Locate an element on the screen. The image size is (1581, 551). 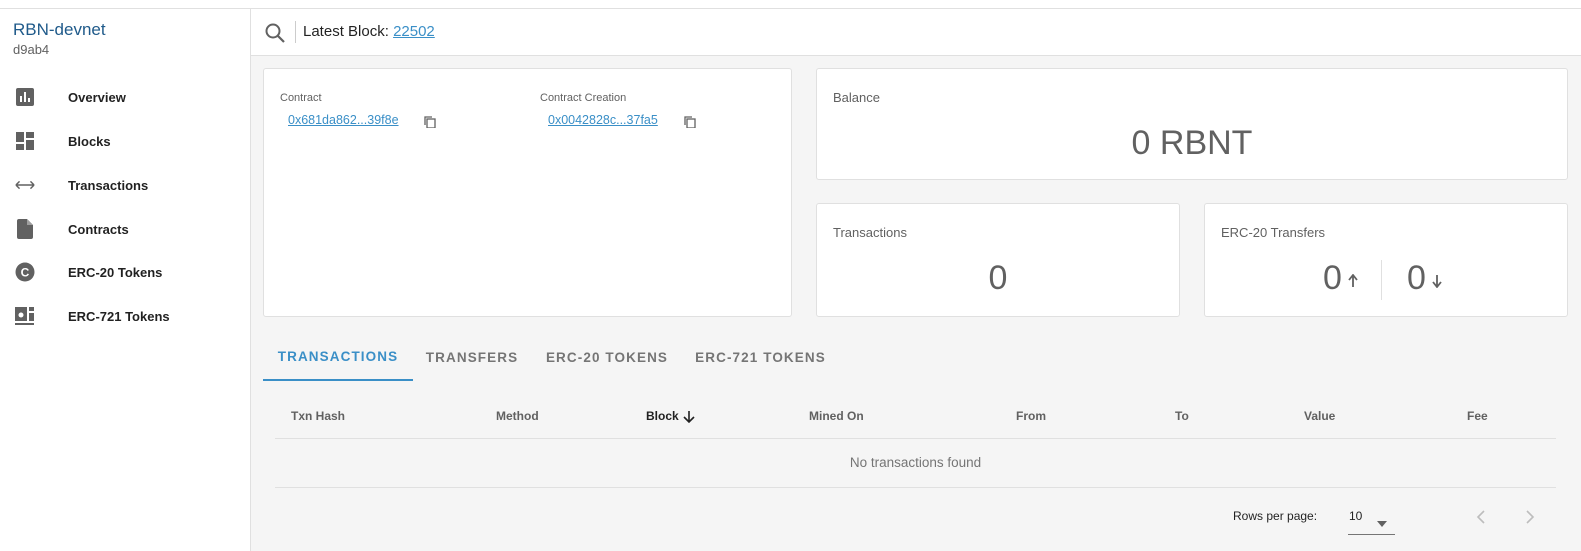
sidebar-item-label: Overview is located at coordinates (97, 97).